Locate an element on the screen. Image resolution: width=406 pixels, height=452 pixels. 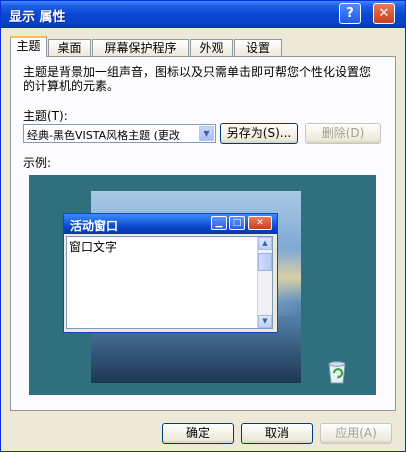
sample-active-window: 活动窗口 ▁ □ ✕ 窗口文字 ▲ ▼ is located at coordinates (170, 273).